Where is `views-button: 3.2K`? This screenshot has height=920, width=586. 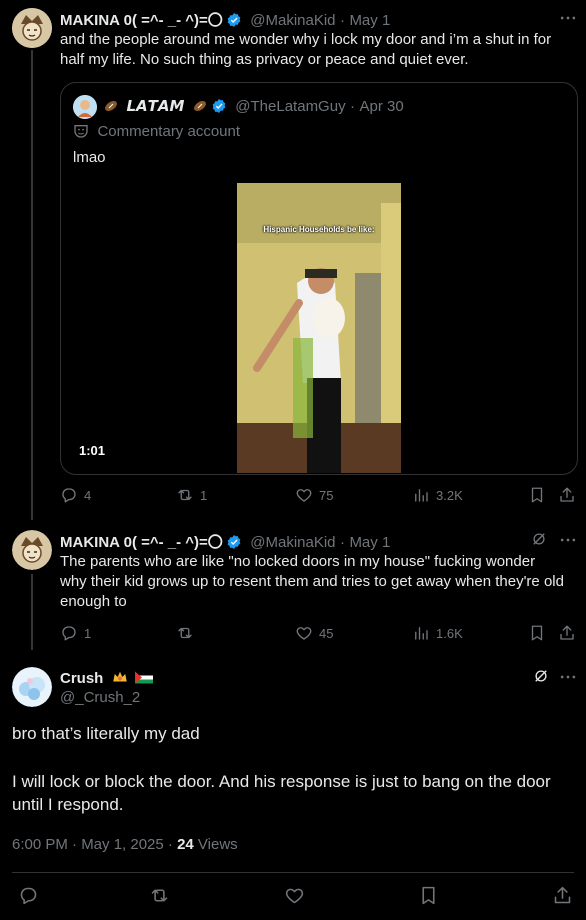 views-button: 3.2K is located at coordinates (437, 495).